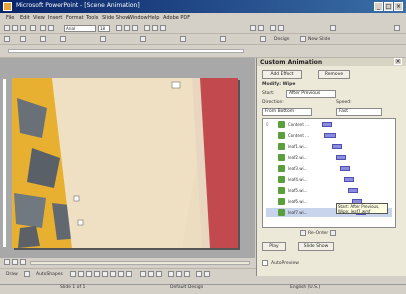 The height and width of the screenshot is (294, 406). What do you see at coordinates (7, 39) in the screenshot?
I see `draw-table-icon` at bounding box center [7, 39].